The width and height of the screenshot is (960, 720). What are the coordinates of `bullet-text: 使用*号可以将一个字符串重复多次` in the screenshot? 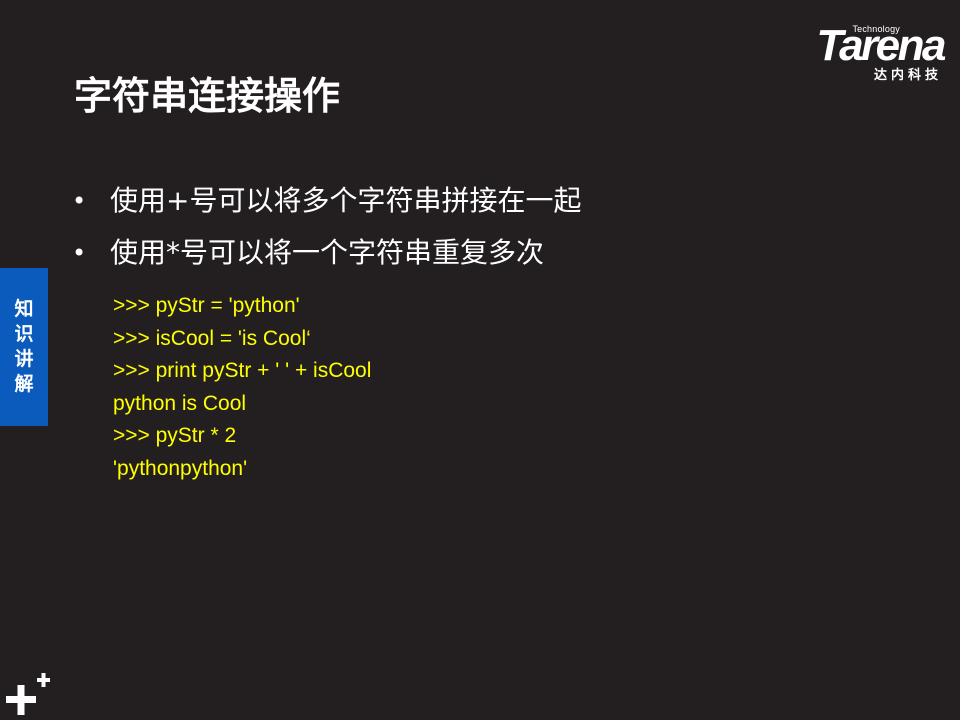 It's located at (327, 252).